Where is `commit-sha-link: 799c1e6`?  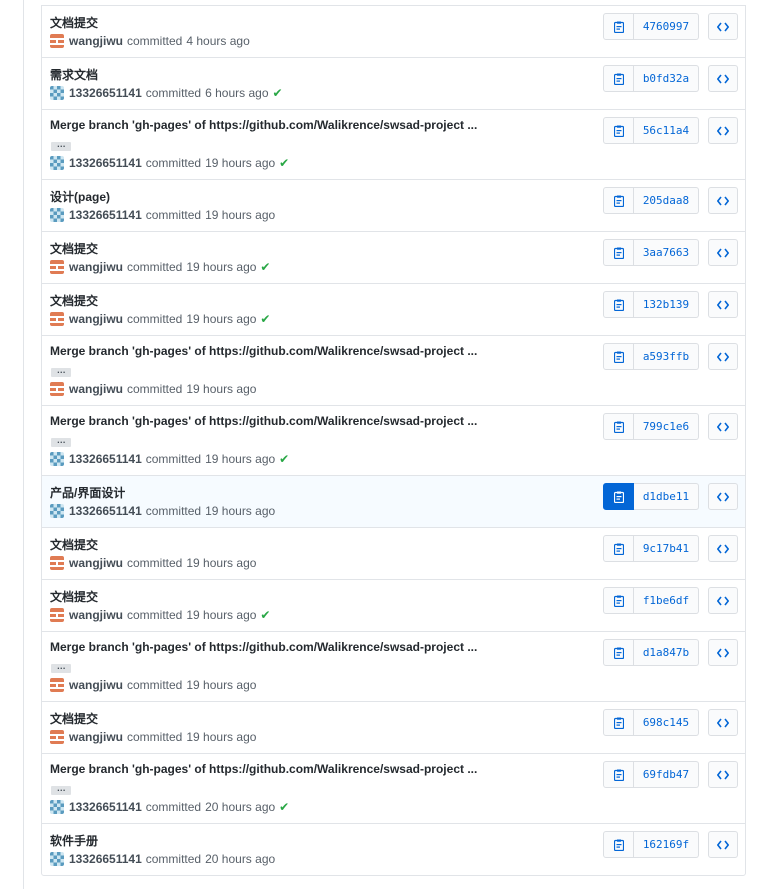
commit-sha-link: 799c1e6 is located at coordinates (666, 426).